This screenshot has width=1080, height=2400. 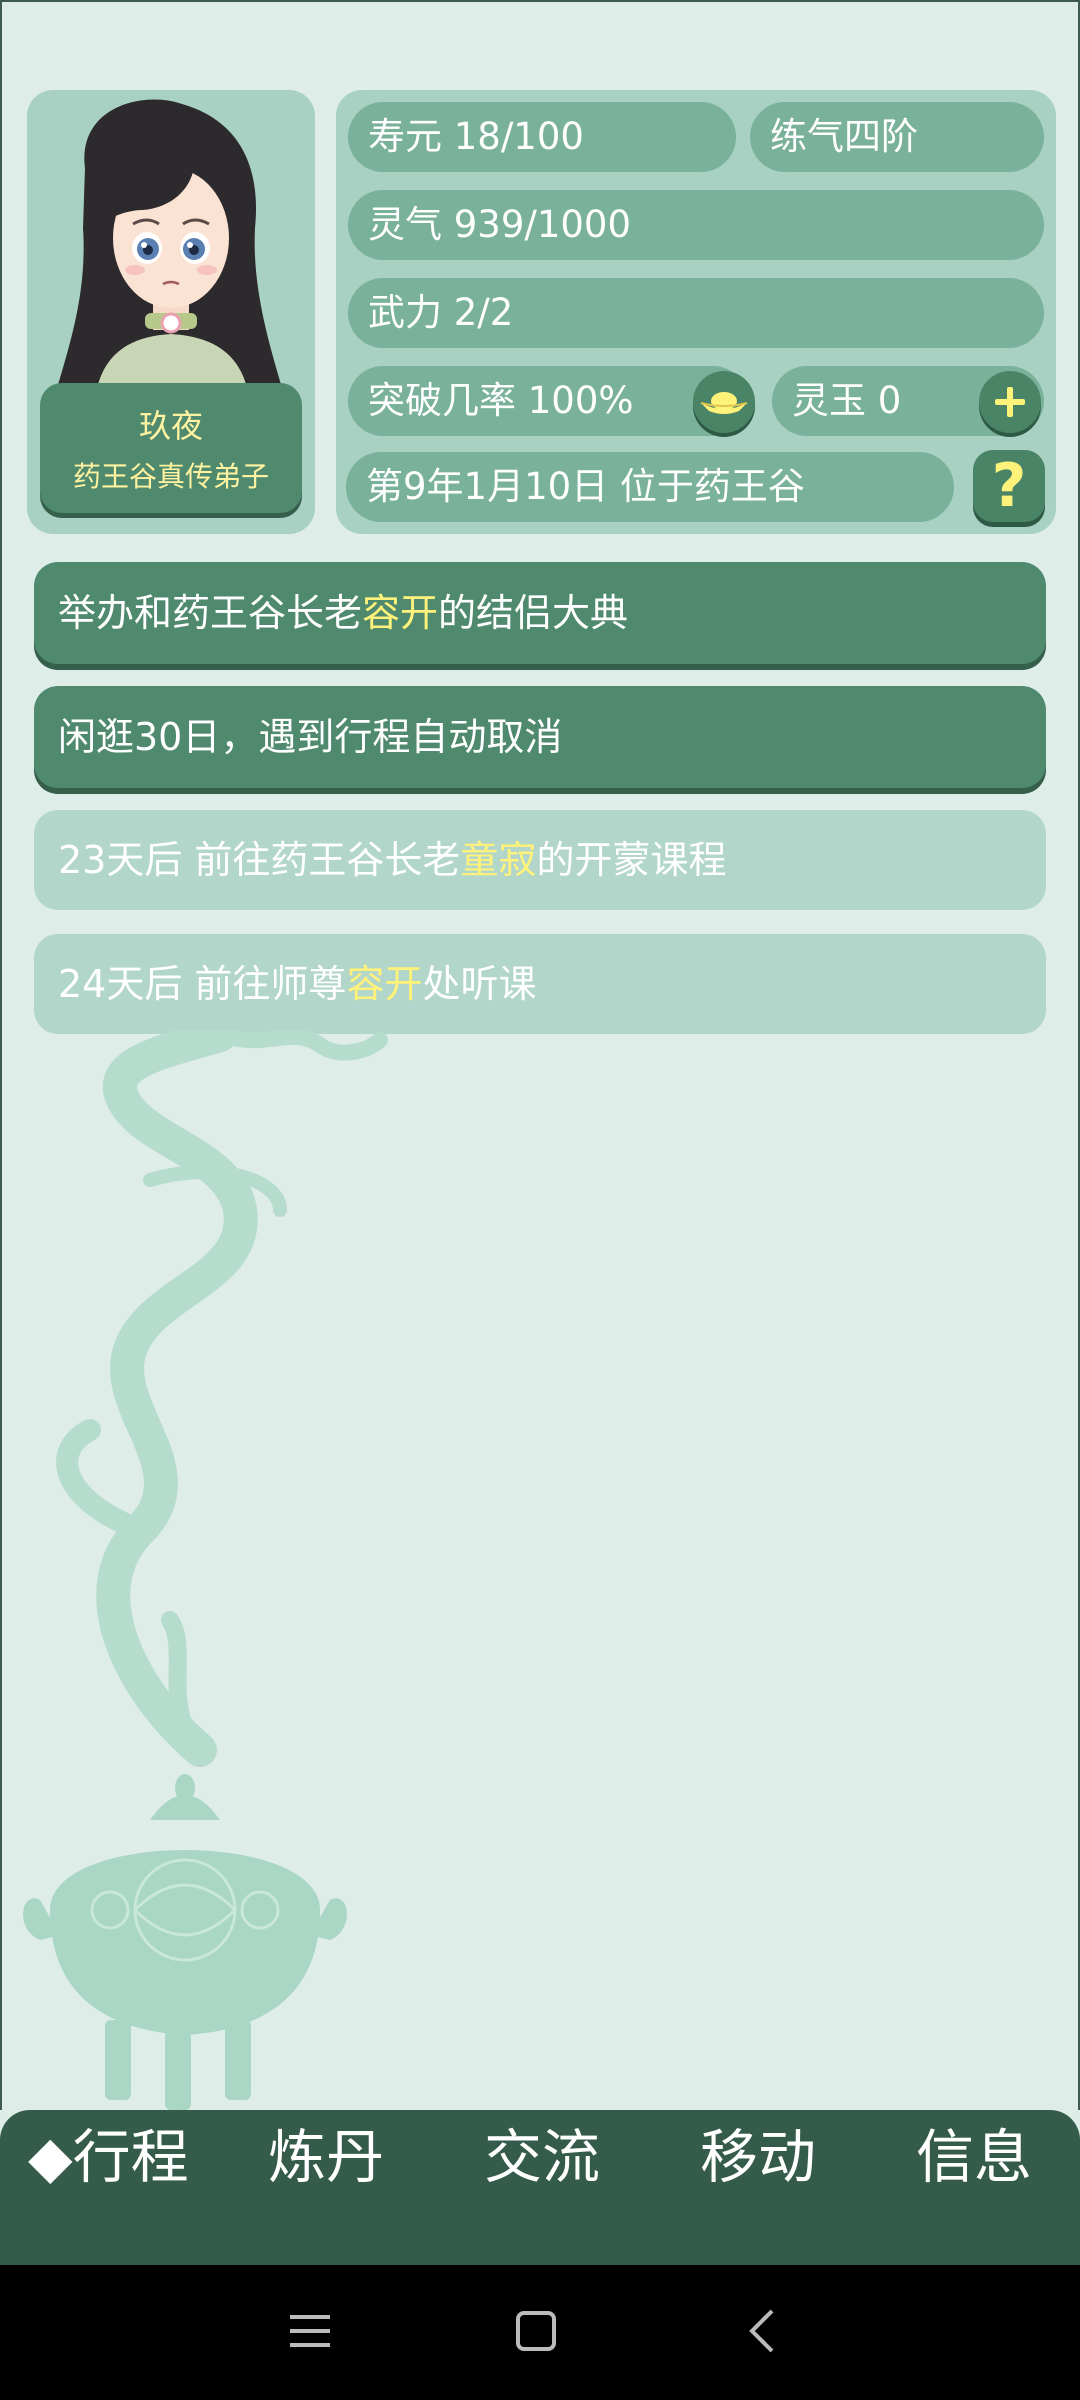 I want to click on nav-tab-info: 信息, so click(x=974, y=2157).